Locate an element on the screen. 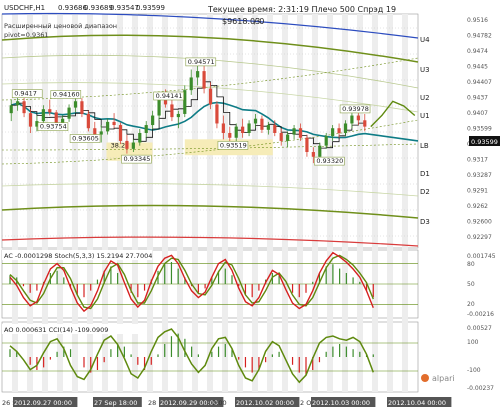 The image size is (500, 408). price-tick: 0.9516 is located at coordinates (477, 20).